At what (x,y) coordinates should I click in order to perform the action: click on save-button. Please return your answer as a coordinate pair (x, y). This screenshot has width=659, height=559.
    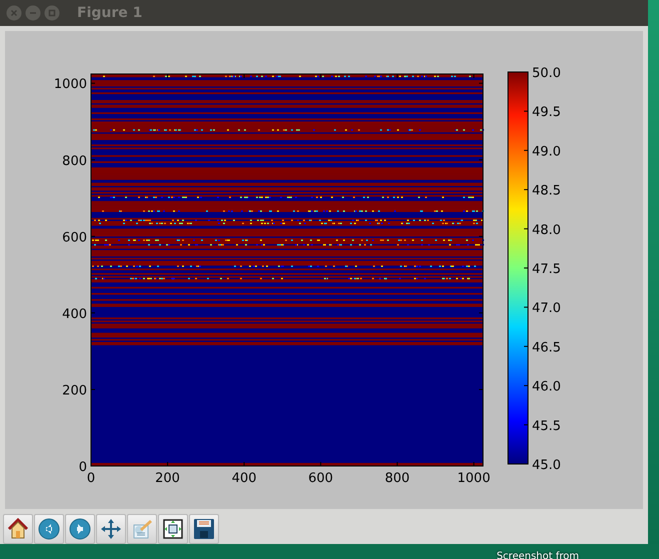
    Looking at the image, I should click on (204, 529).